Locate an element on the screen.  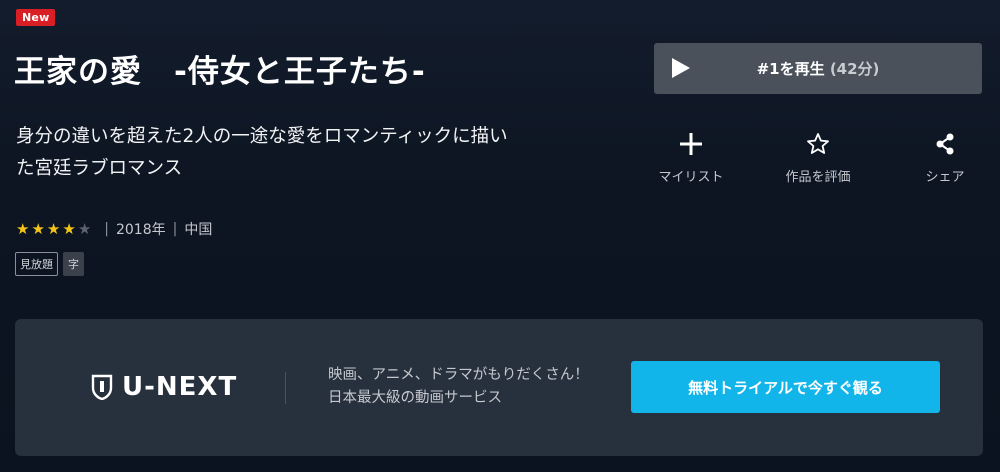
release-year: 2018年 is located at coordinates (140, 230).